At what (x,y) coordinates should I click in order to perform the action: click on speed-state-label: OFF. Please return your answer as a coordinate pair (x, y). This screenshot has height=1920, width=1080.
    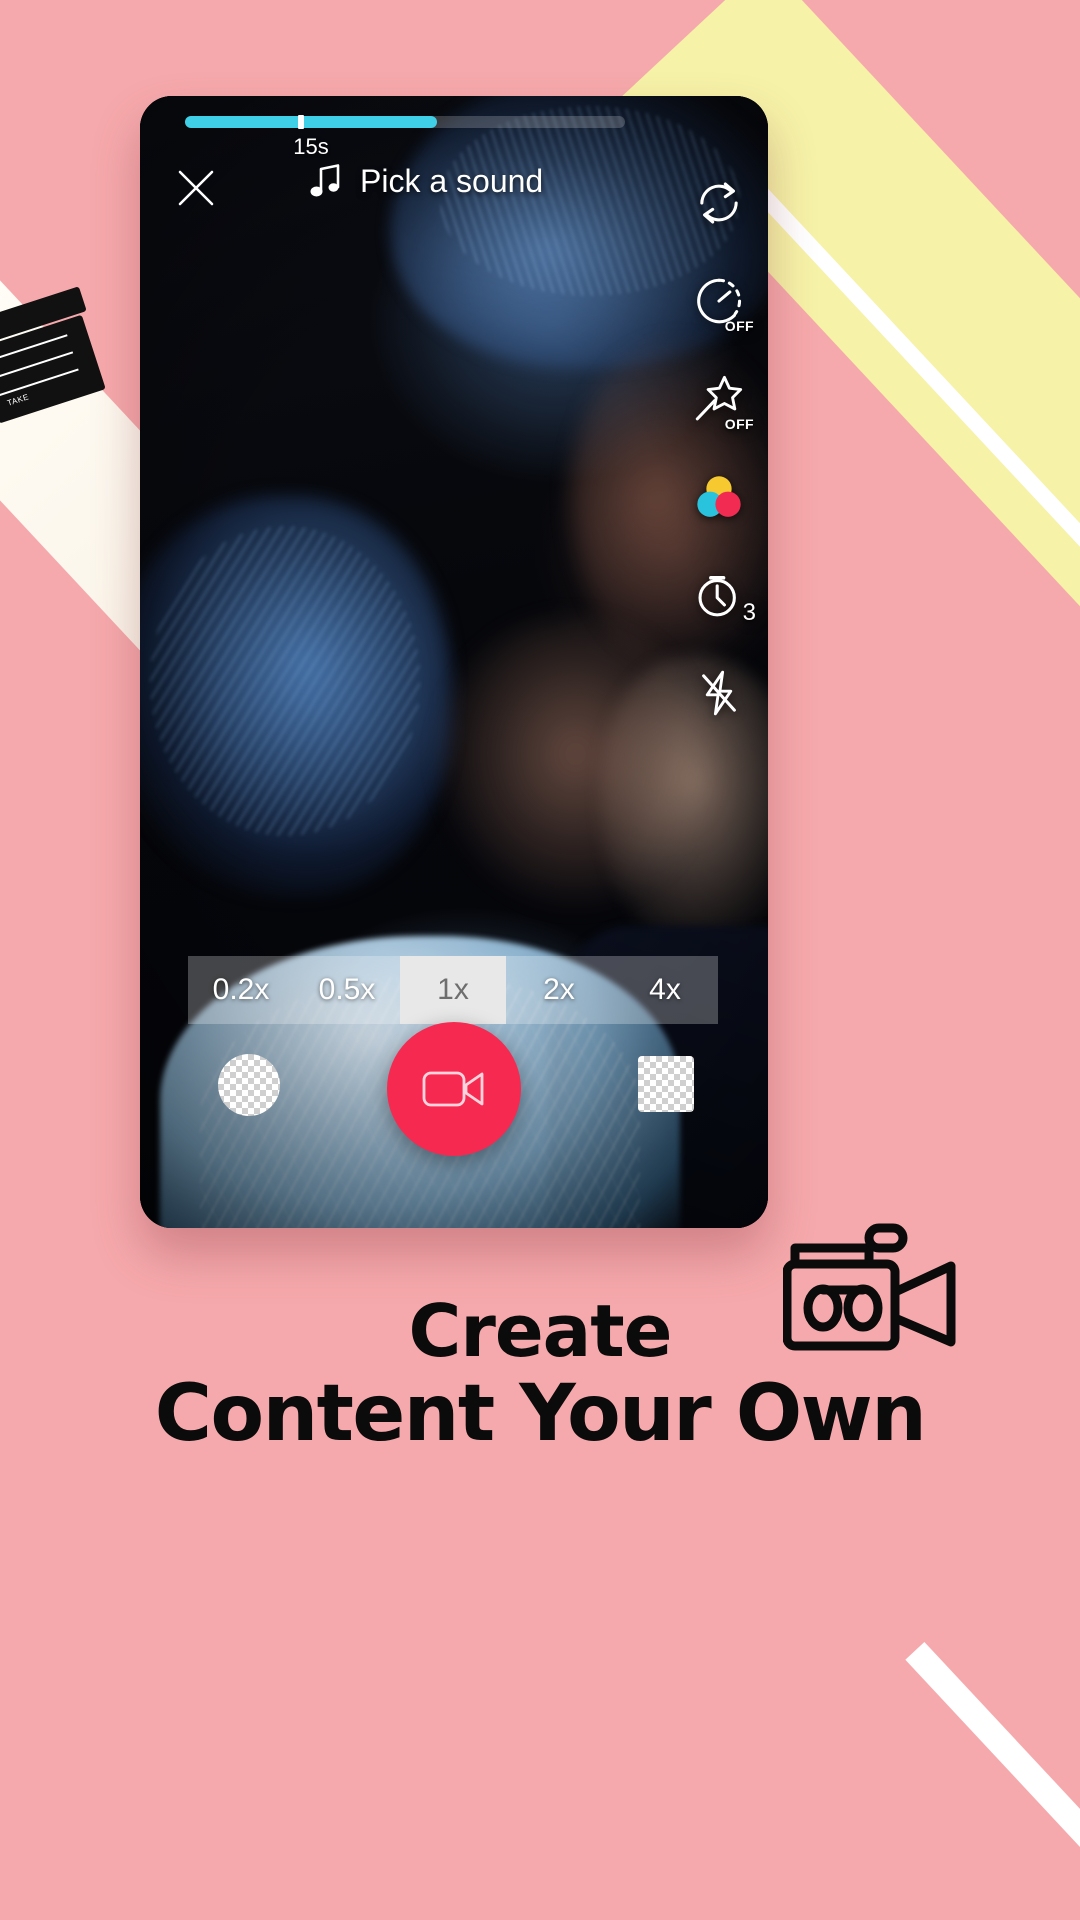
    Looking at the image, I should click on (739, 326).